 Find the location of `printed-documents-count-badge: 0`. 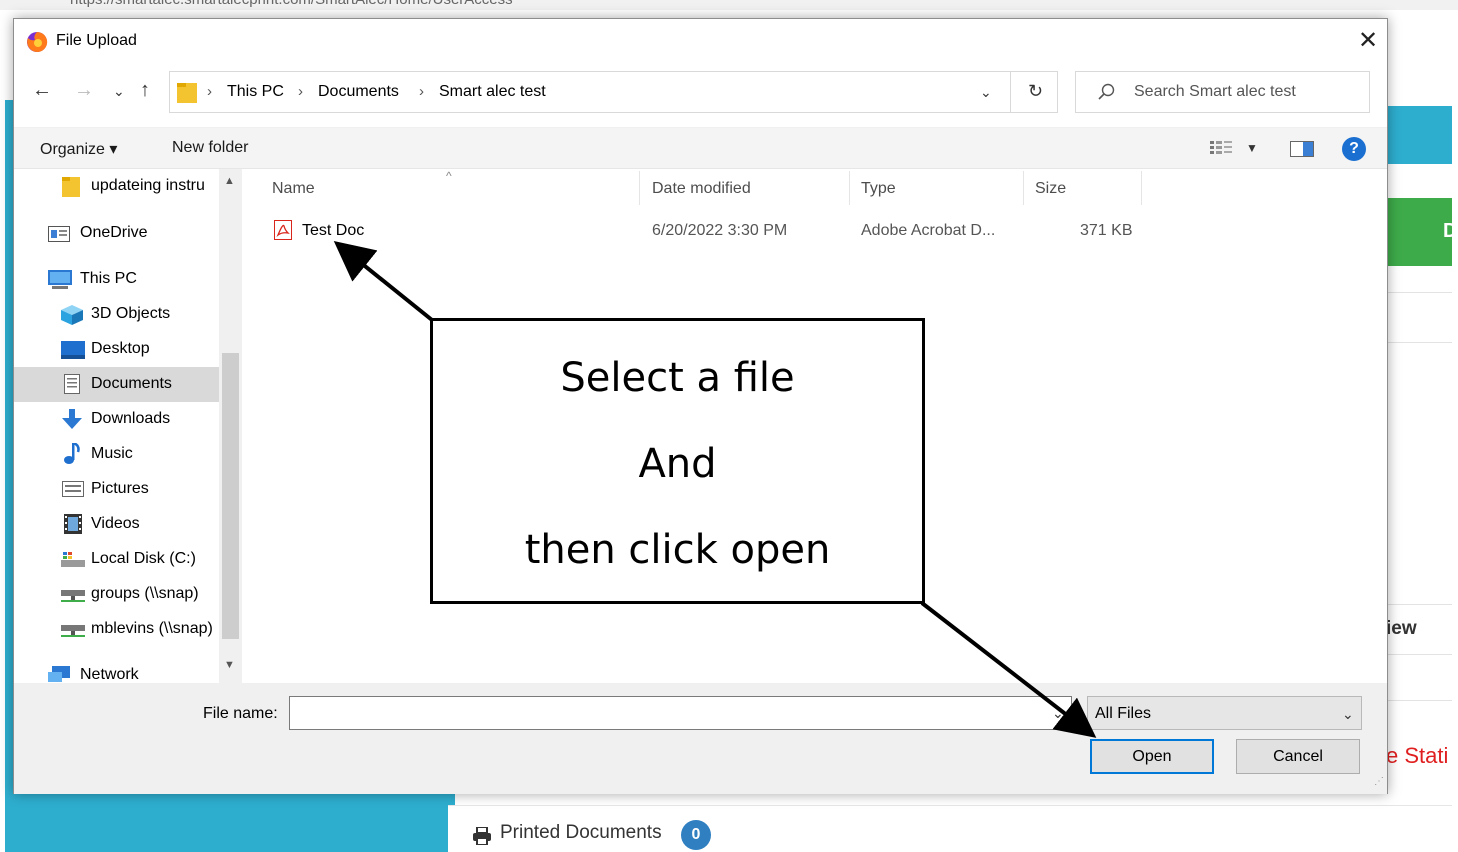

printed-documents-count-badge: 0 is located at coordinates (696, 835).